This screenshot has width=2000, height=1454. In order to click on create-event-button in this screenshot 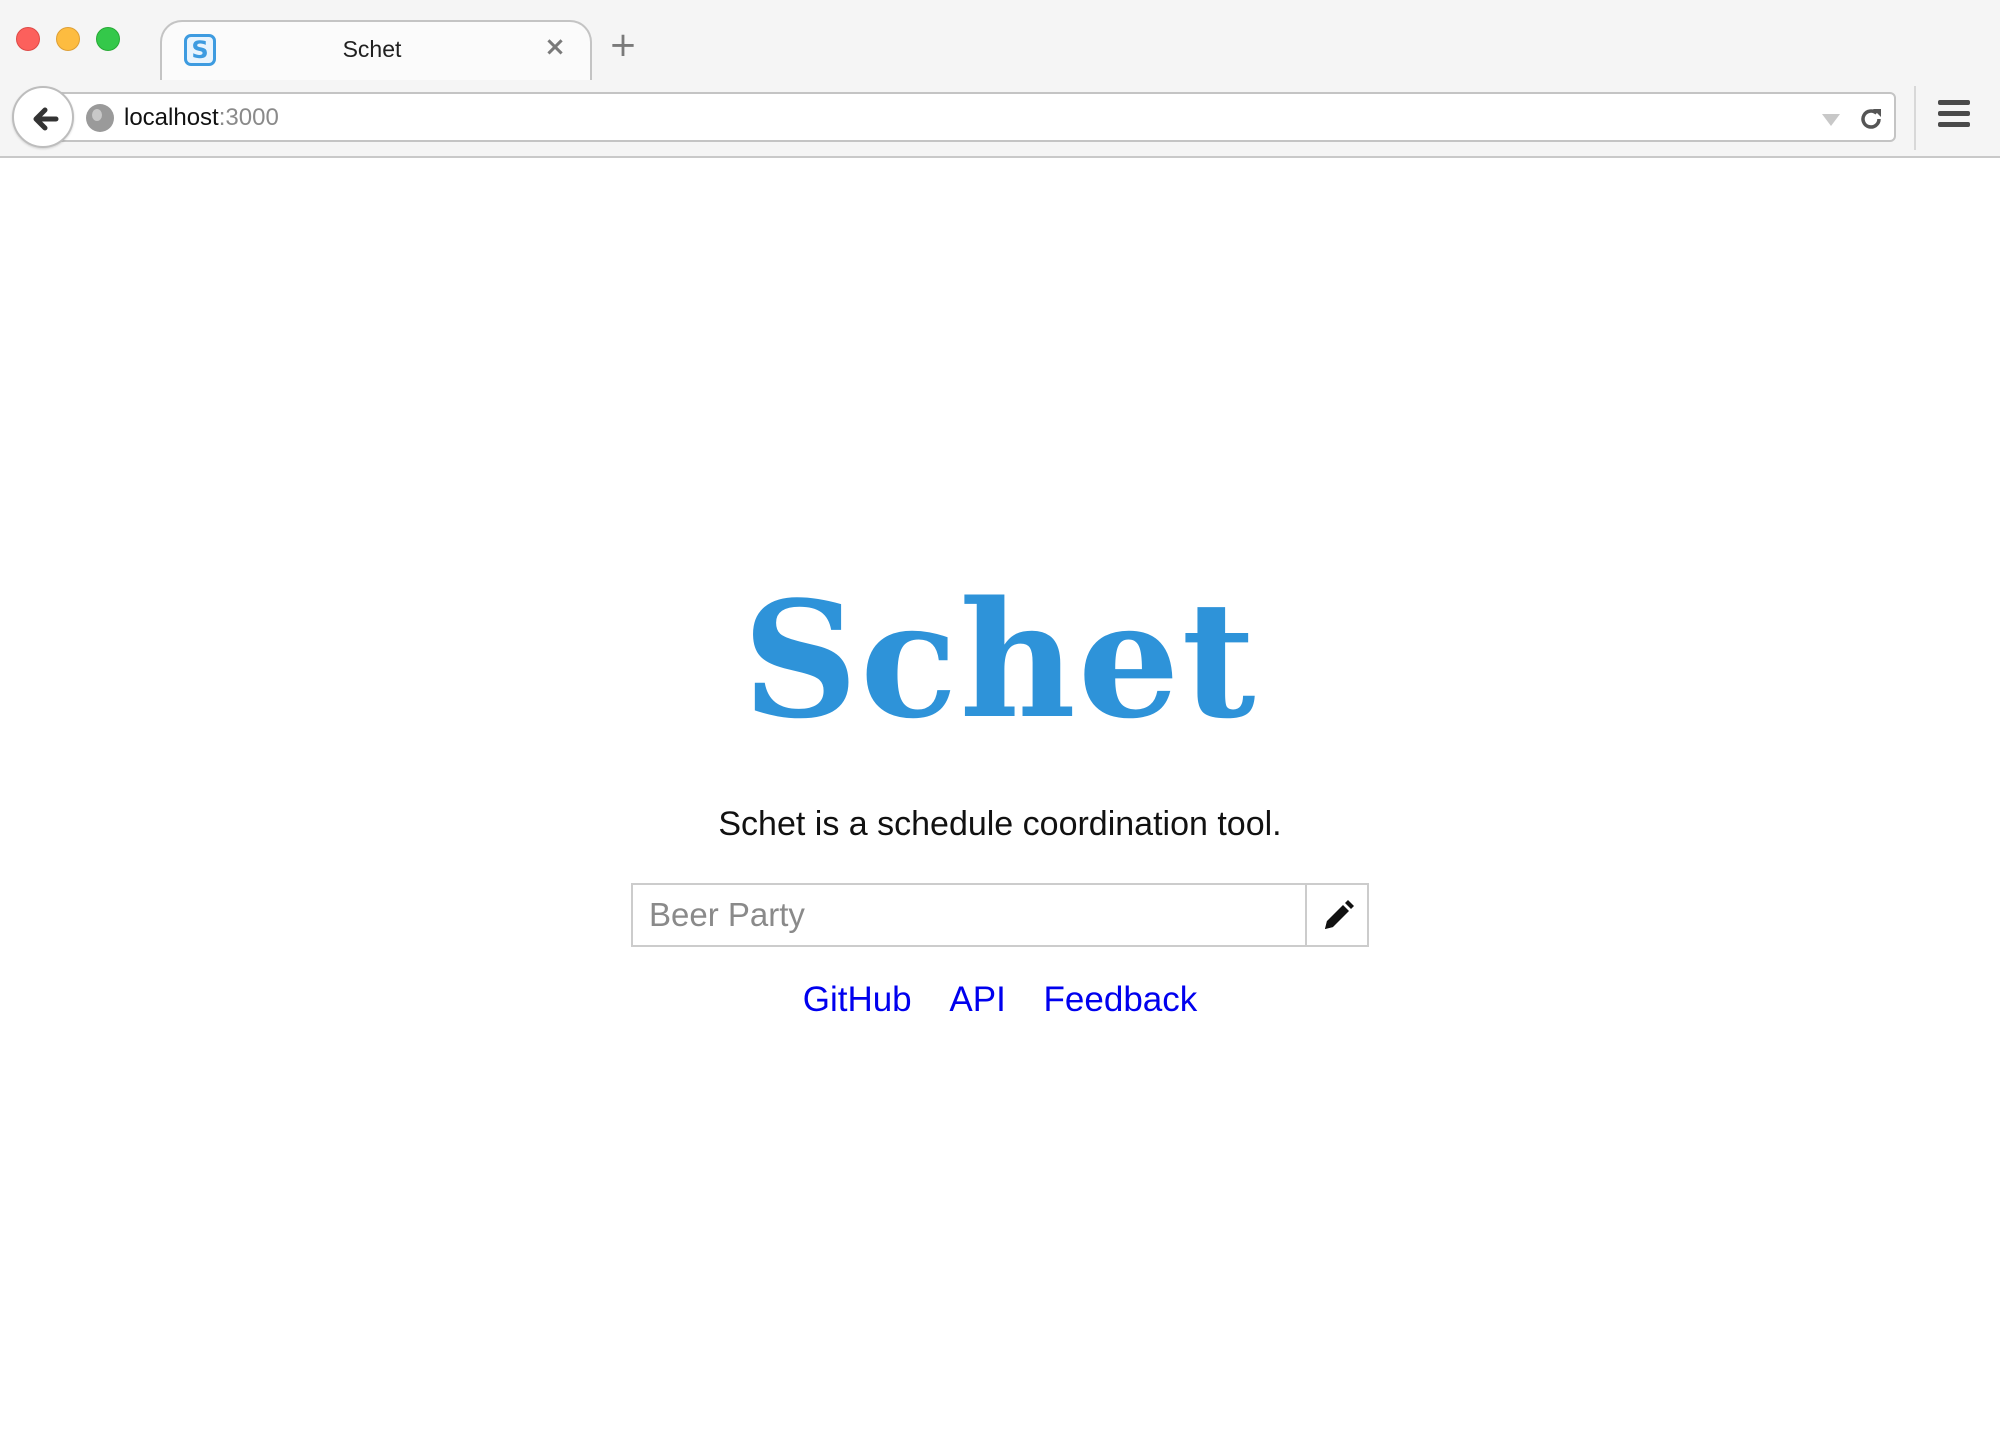, I will do `click(1336, 915)`.